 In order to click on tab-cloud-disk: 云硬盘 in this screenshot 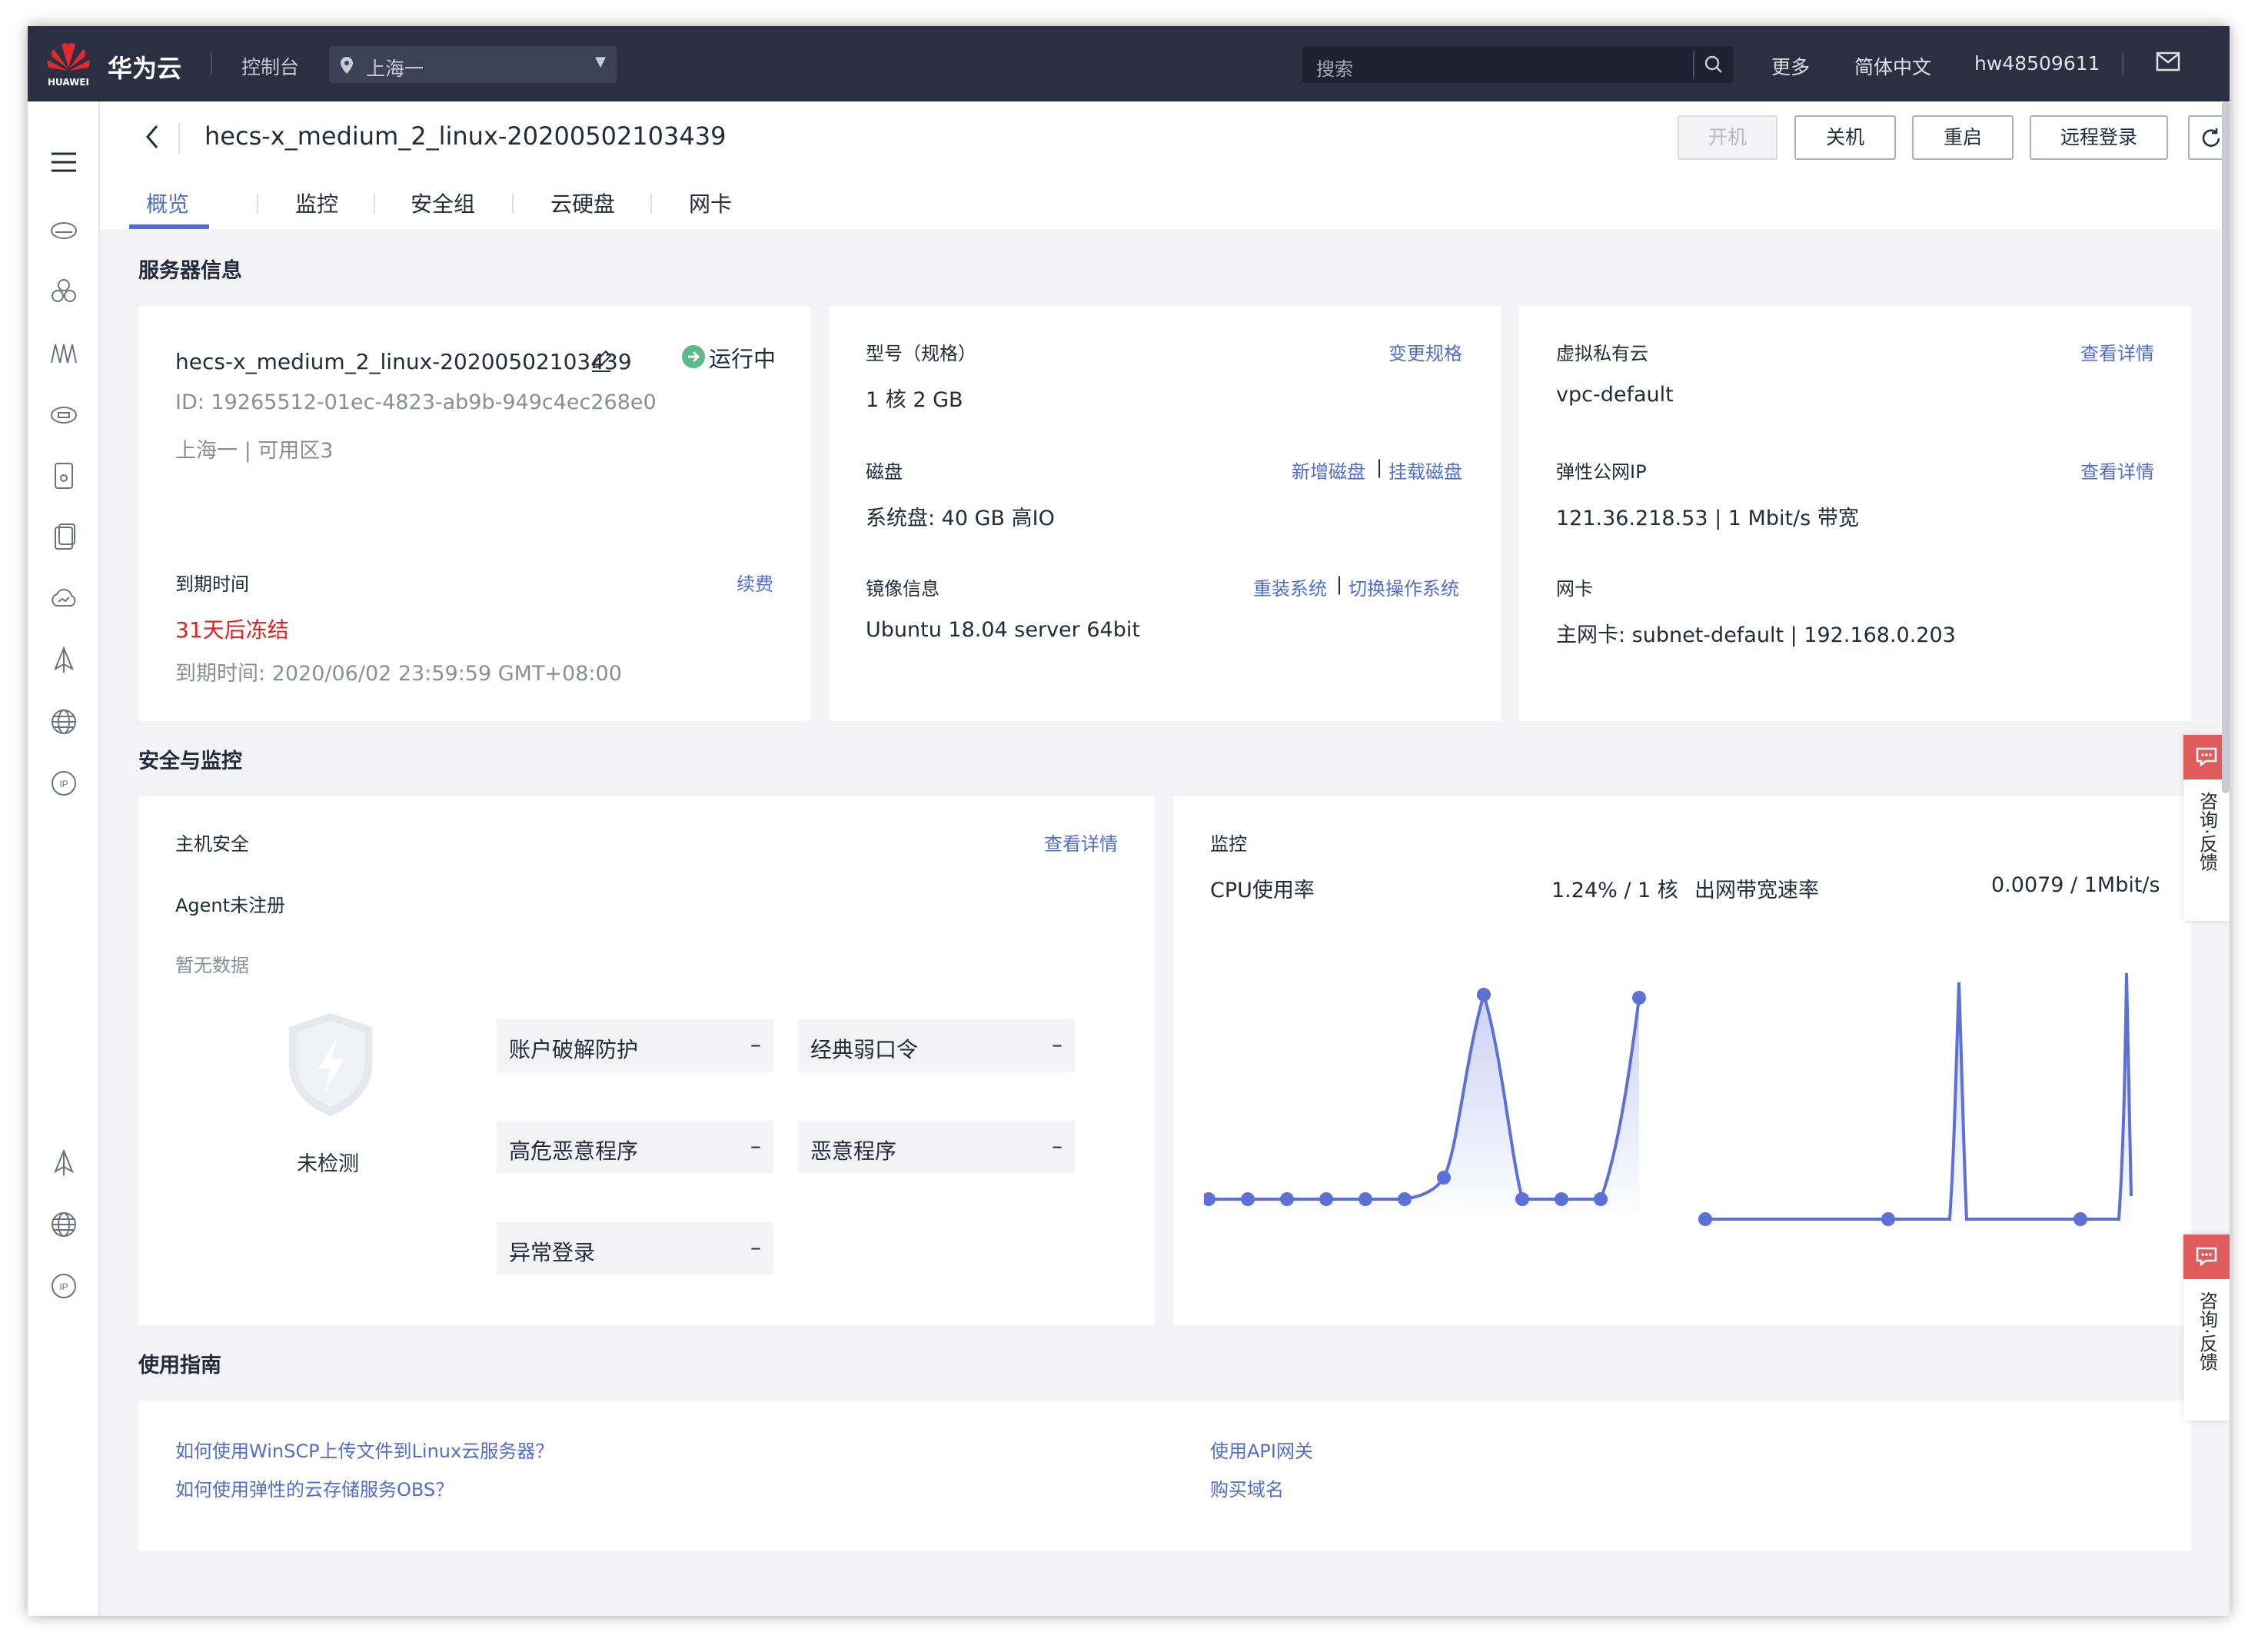, I will do `click(582, 203)`.